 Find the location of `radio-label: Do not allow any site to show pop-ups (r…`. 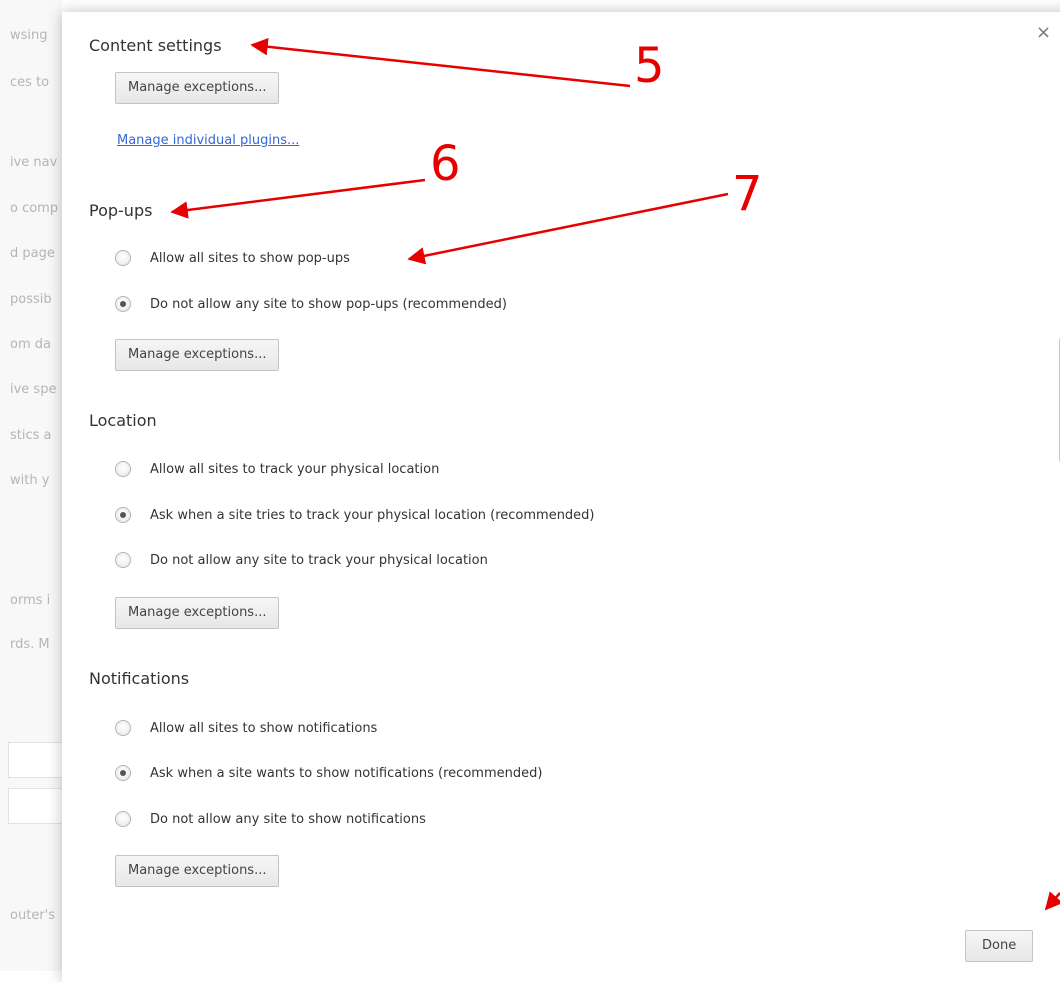

radio-label: Do not allow any site to show pop-ups (r… is located at coordinates (328, 304).